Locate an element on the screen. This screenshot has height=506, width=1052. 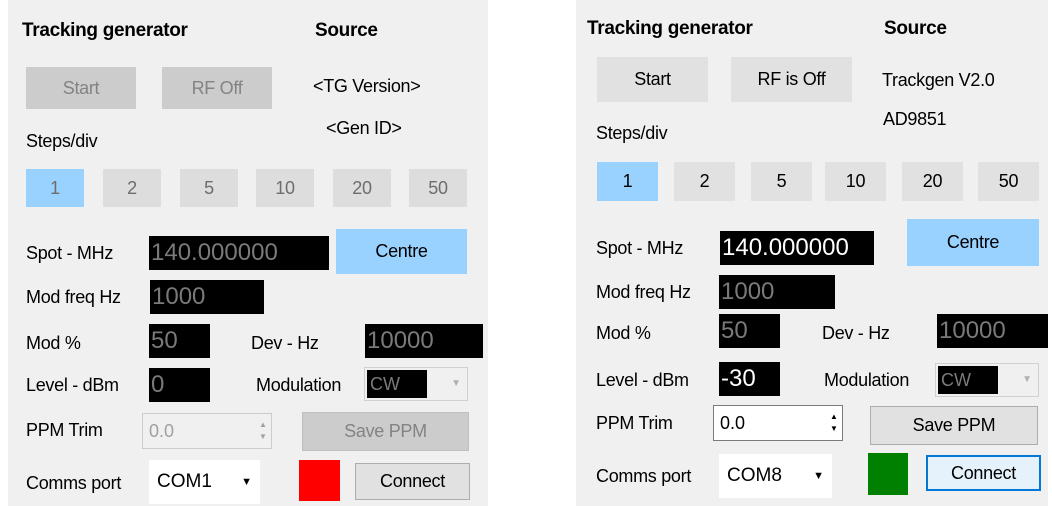
gen-id-text: <Gen ID> is located at coordinates (364, 128).